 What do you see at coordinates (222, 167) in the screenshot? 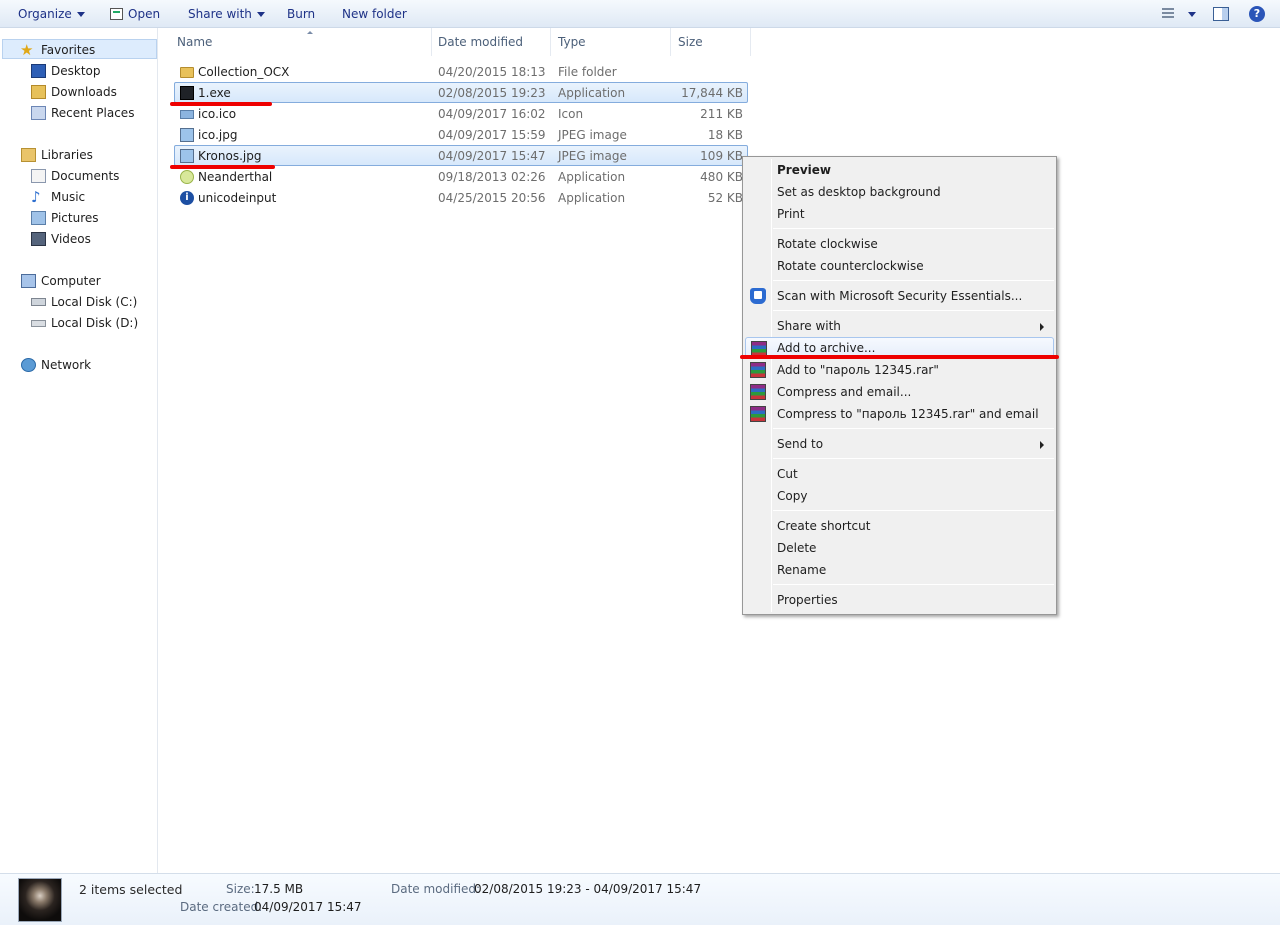
I see `annotation-underline` at bounding box center [222, 167].